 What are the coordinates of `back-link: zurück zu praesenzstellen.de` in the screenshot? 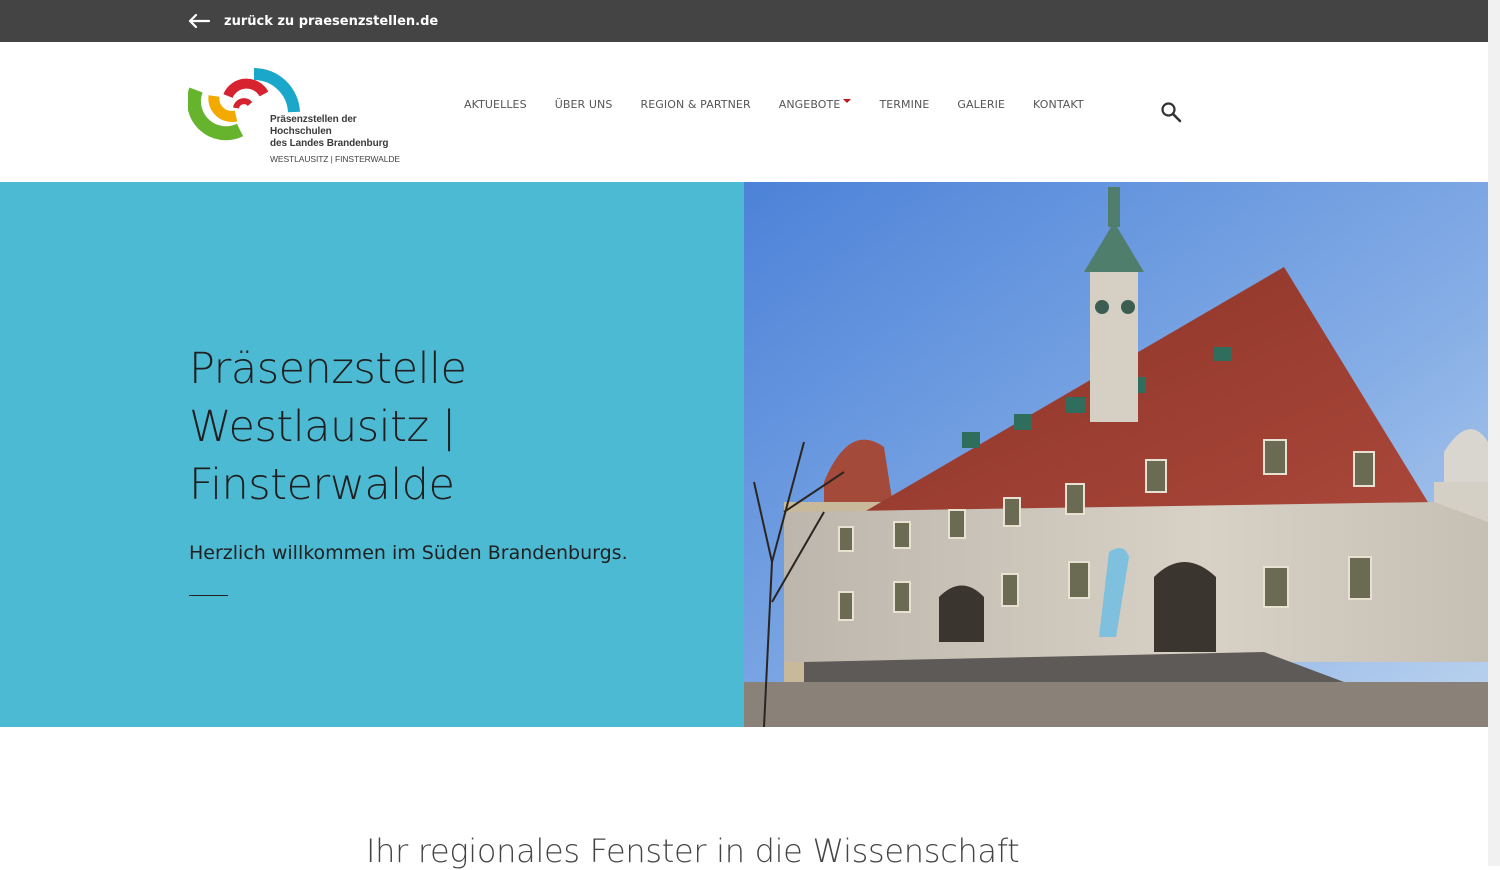 It's located at (313, 21).